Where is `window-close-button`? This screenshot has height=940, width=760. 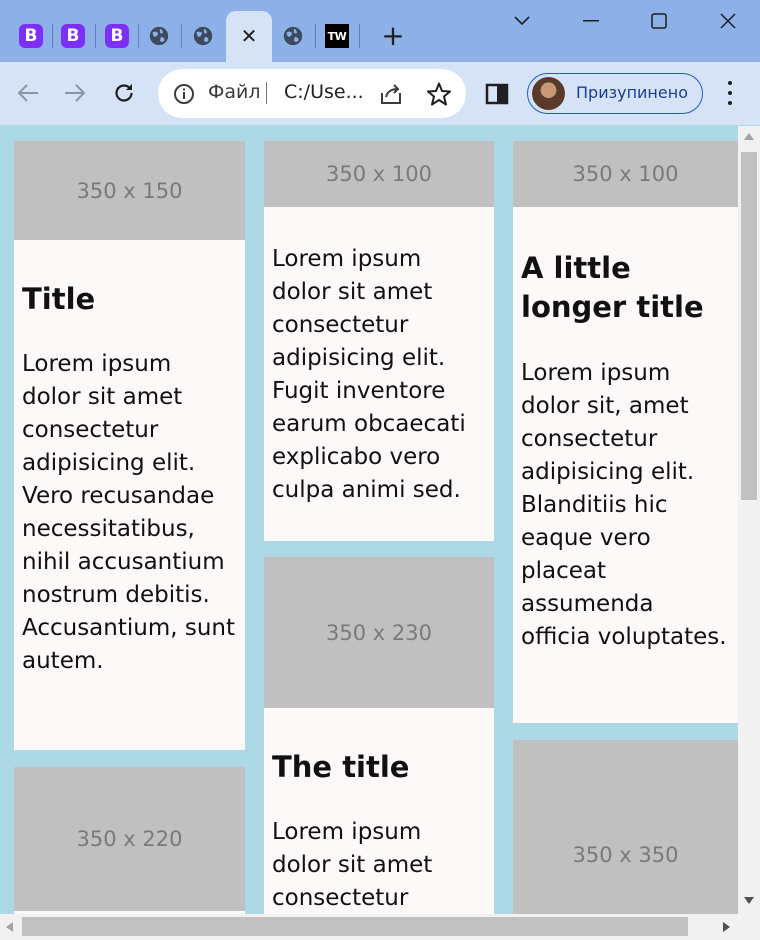
window-close-button is located at coordinates (728, 21).